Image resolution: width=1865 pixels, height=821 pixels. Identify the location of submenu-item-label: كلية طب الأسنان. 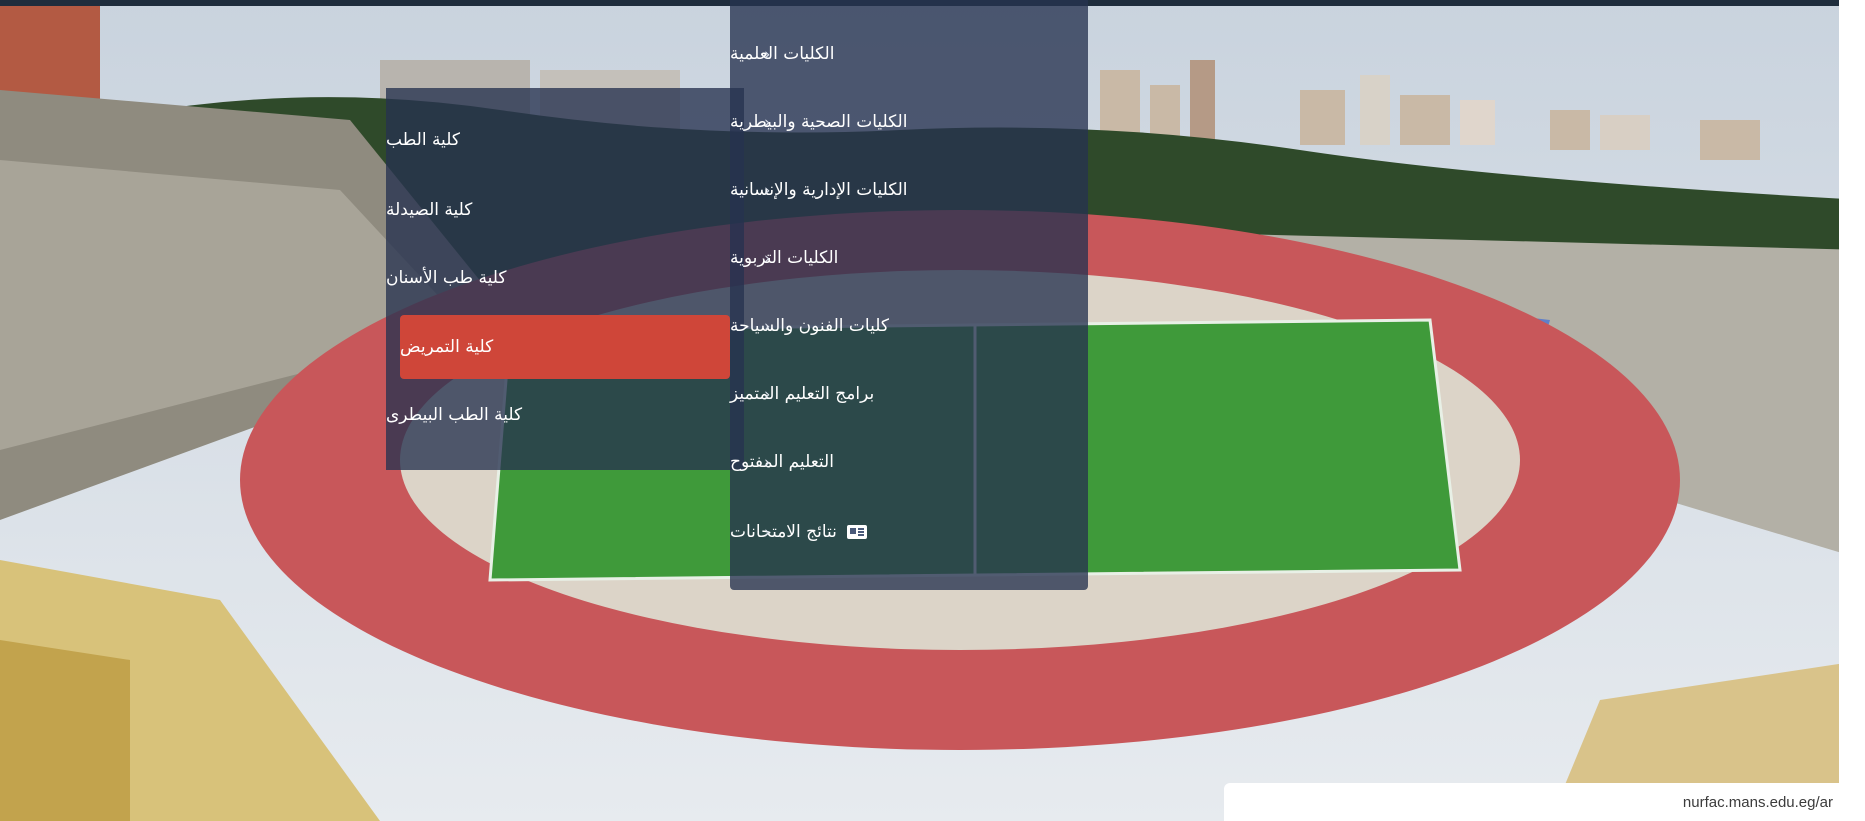
(446, 278).